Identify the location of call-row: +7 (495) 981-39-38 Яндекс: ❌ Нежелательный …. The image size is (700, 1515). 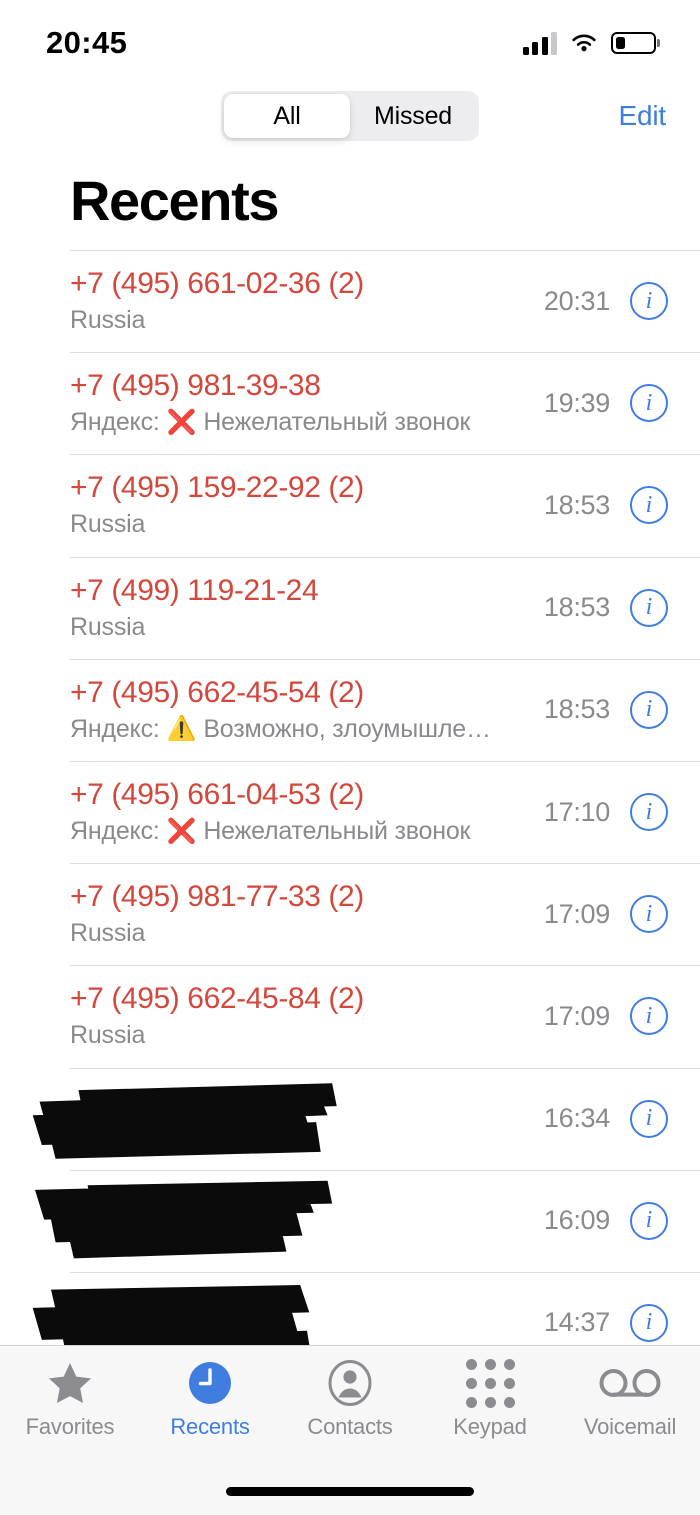
(350, 403).